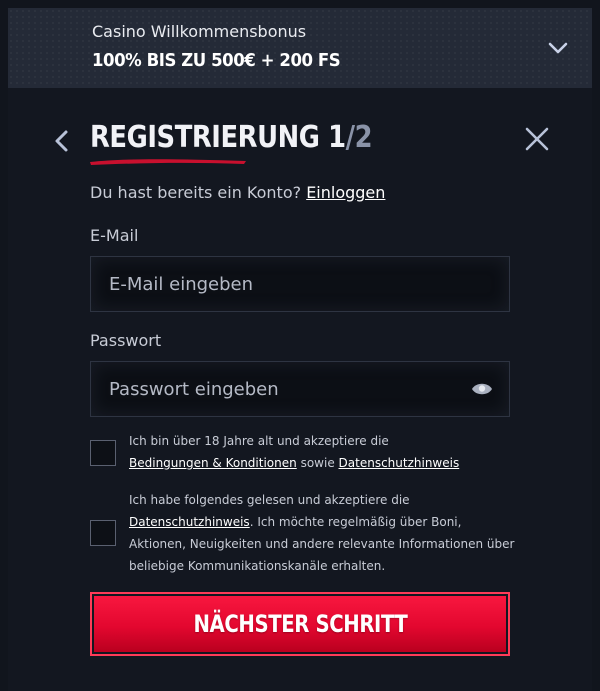 Image resolution: width=600 pixels, height=691 pixels. I want to click on title-text: REGISTRIERUNG 1, so click(218, 137).